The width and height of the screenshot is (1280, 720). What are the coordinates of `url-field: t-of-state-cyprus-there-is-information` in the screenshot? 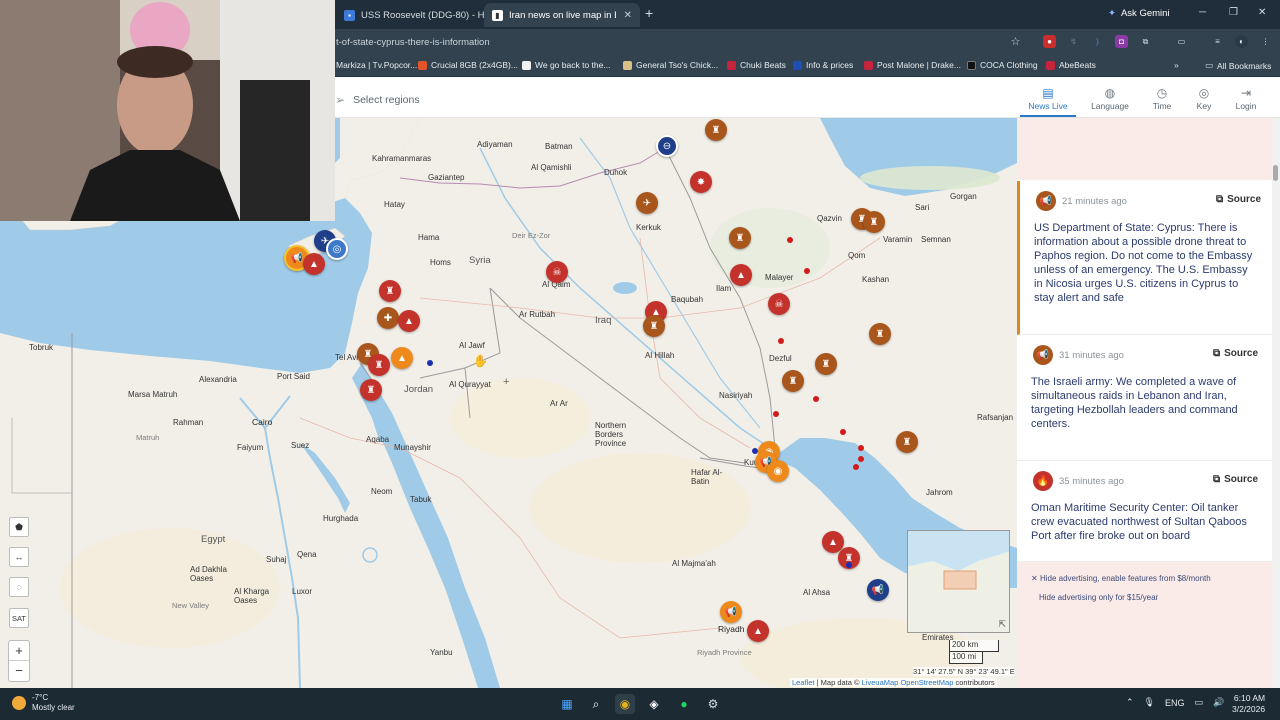 It's located at (413, 42).